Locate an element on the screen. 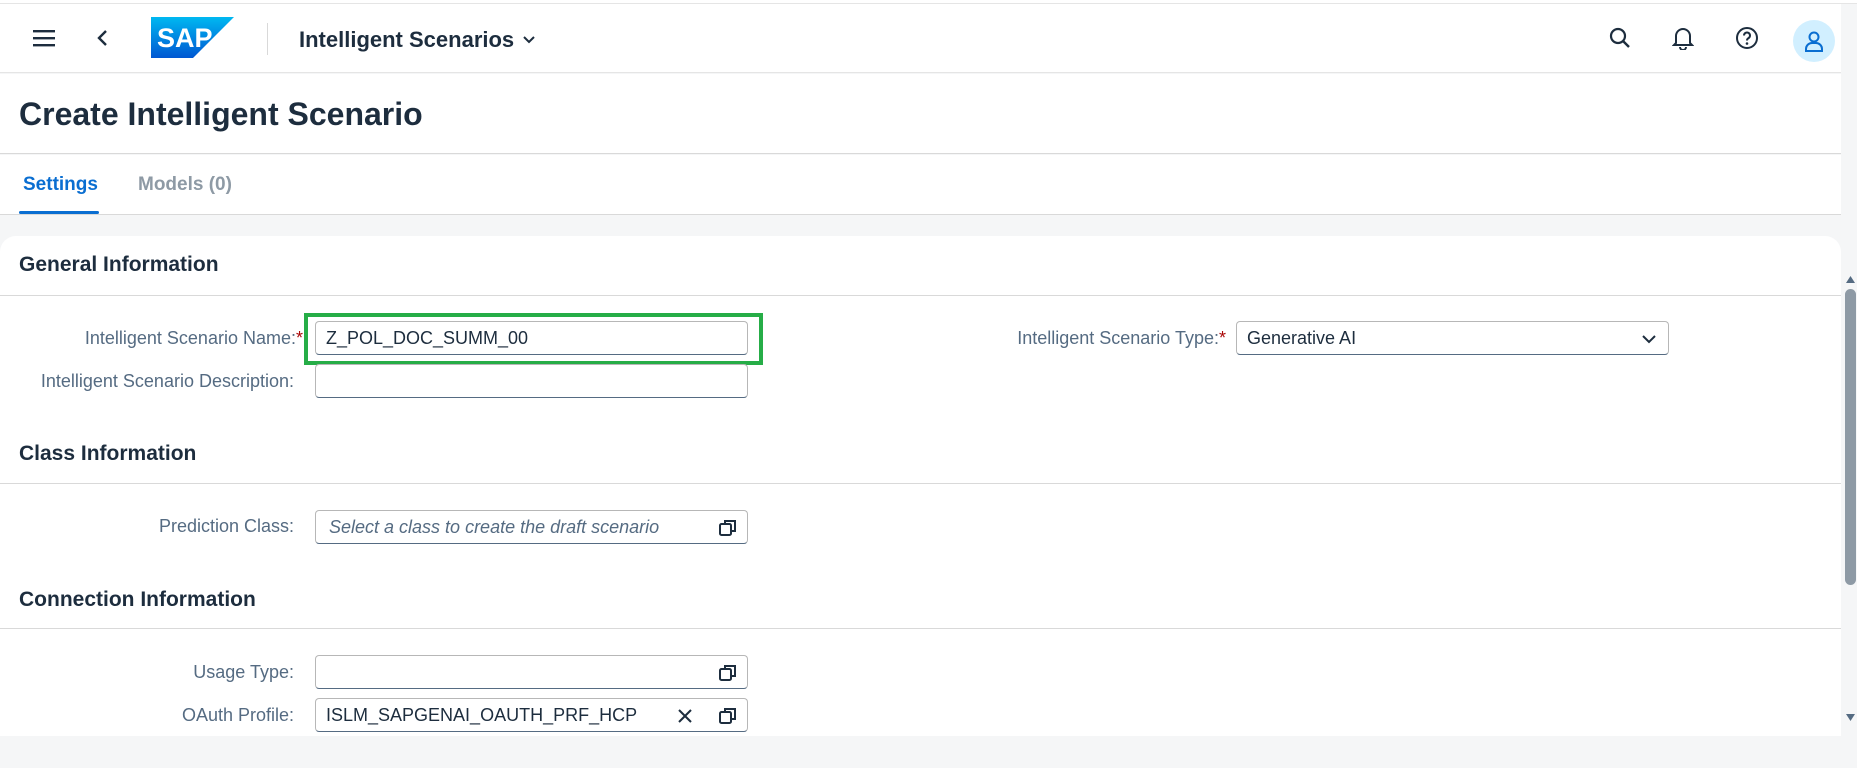  section-title-connection: Connection Information is located at coordinates (137, 599).